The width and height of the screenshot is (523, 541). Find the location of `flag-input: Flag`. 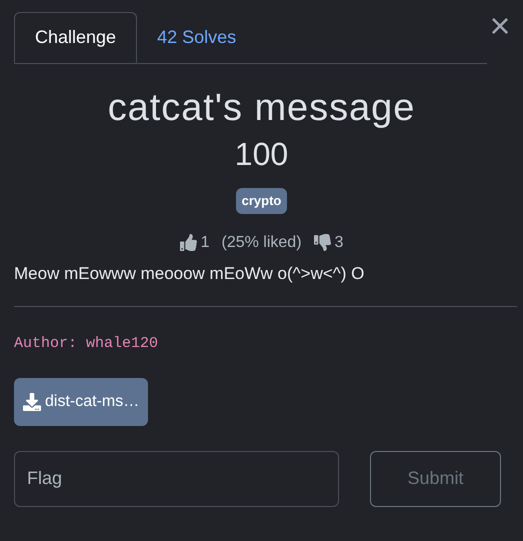

flag-input: Flag is located at coordinates (176, 478).